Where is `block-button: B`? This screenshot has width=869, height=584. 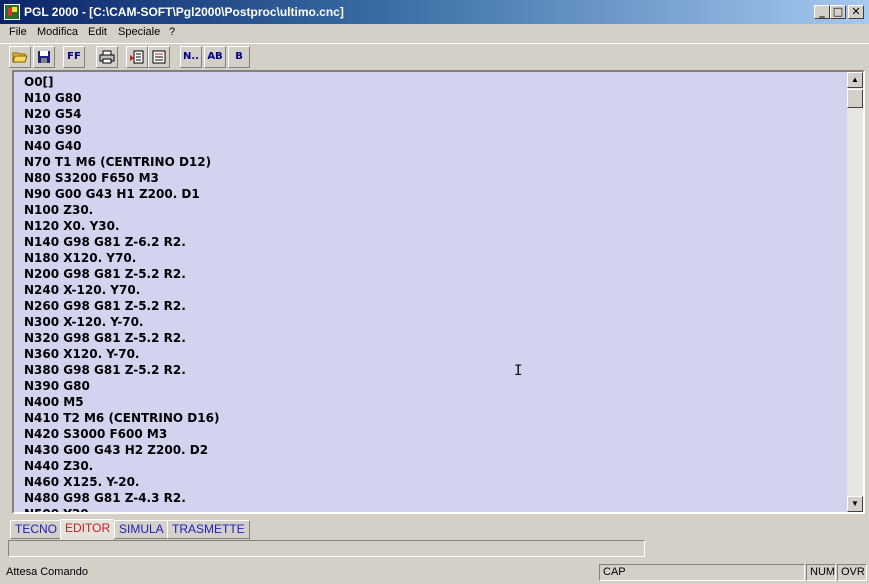
block-button: B is located at coordinates (239, 57).